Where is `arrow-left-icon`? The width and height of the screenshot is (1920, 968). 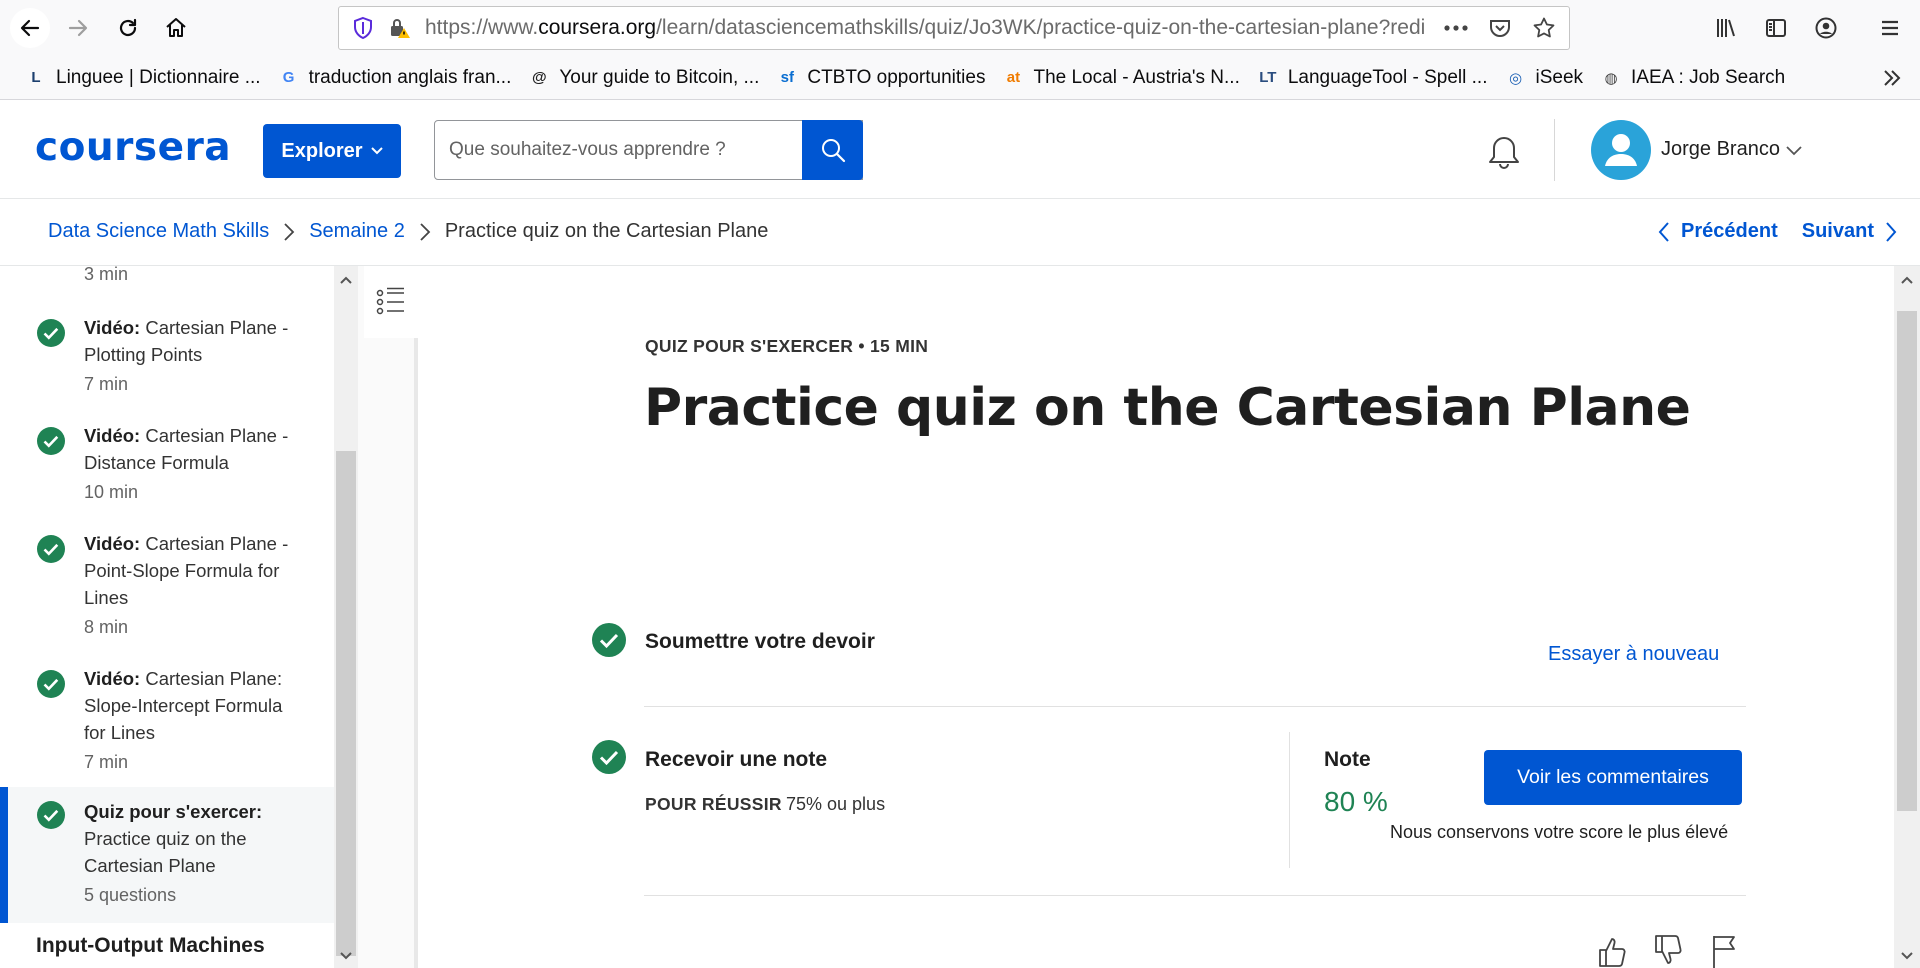
arrow-left-icon is located at coordinates (30, 28).